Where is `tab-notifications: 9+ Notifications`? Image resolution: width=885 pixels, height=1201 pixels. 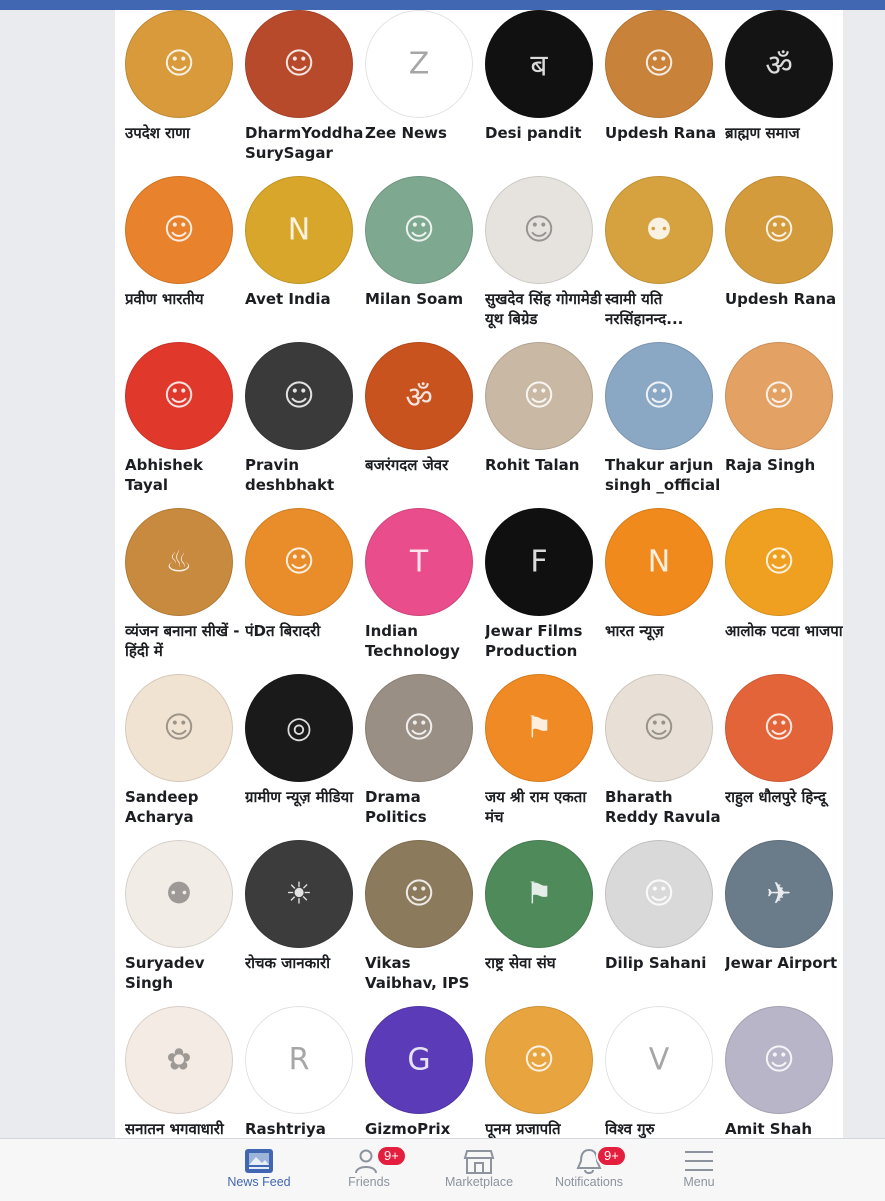
tab-notifications: 9+ Notifications is located at coordinates (589, 1170).